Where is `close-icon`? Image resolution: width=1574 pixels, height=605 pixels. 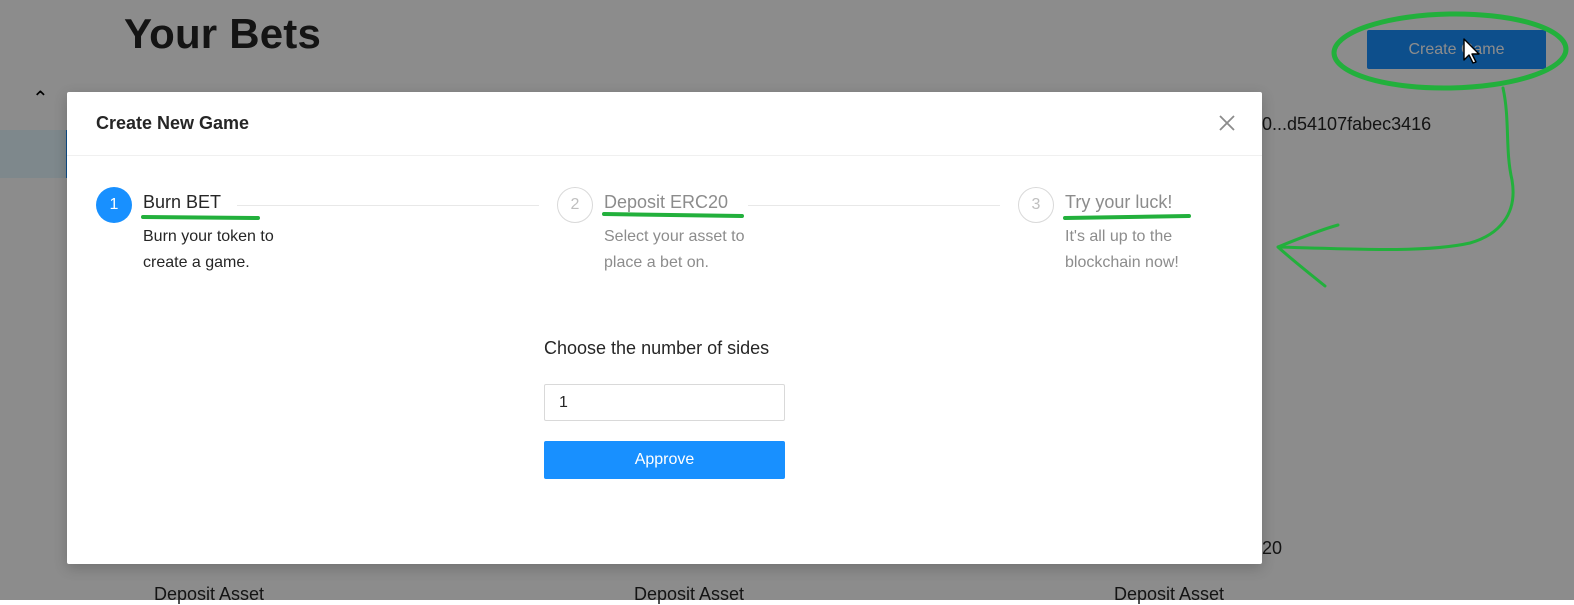
close-icon is located at coordinates (1227, 123).